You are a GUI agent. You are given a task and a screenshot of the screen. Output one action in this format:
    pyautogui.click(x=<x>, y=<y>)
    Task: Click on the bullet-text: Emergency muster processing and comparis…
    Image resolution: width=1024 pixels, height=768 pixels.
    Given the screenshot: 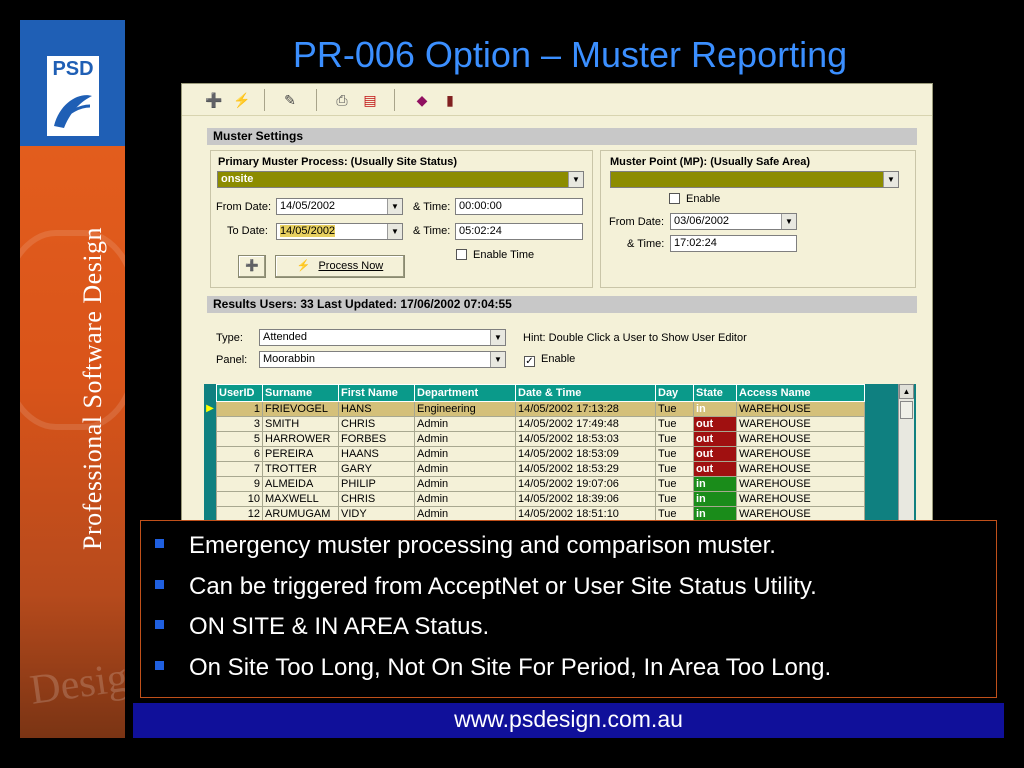 What is the action you would take?
    pyautogui.click(x=482, y=545)
    